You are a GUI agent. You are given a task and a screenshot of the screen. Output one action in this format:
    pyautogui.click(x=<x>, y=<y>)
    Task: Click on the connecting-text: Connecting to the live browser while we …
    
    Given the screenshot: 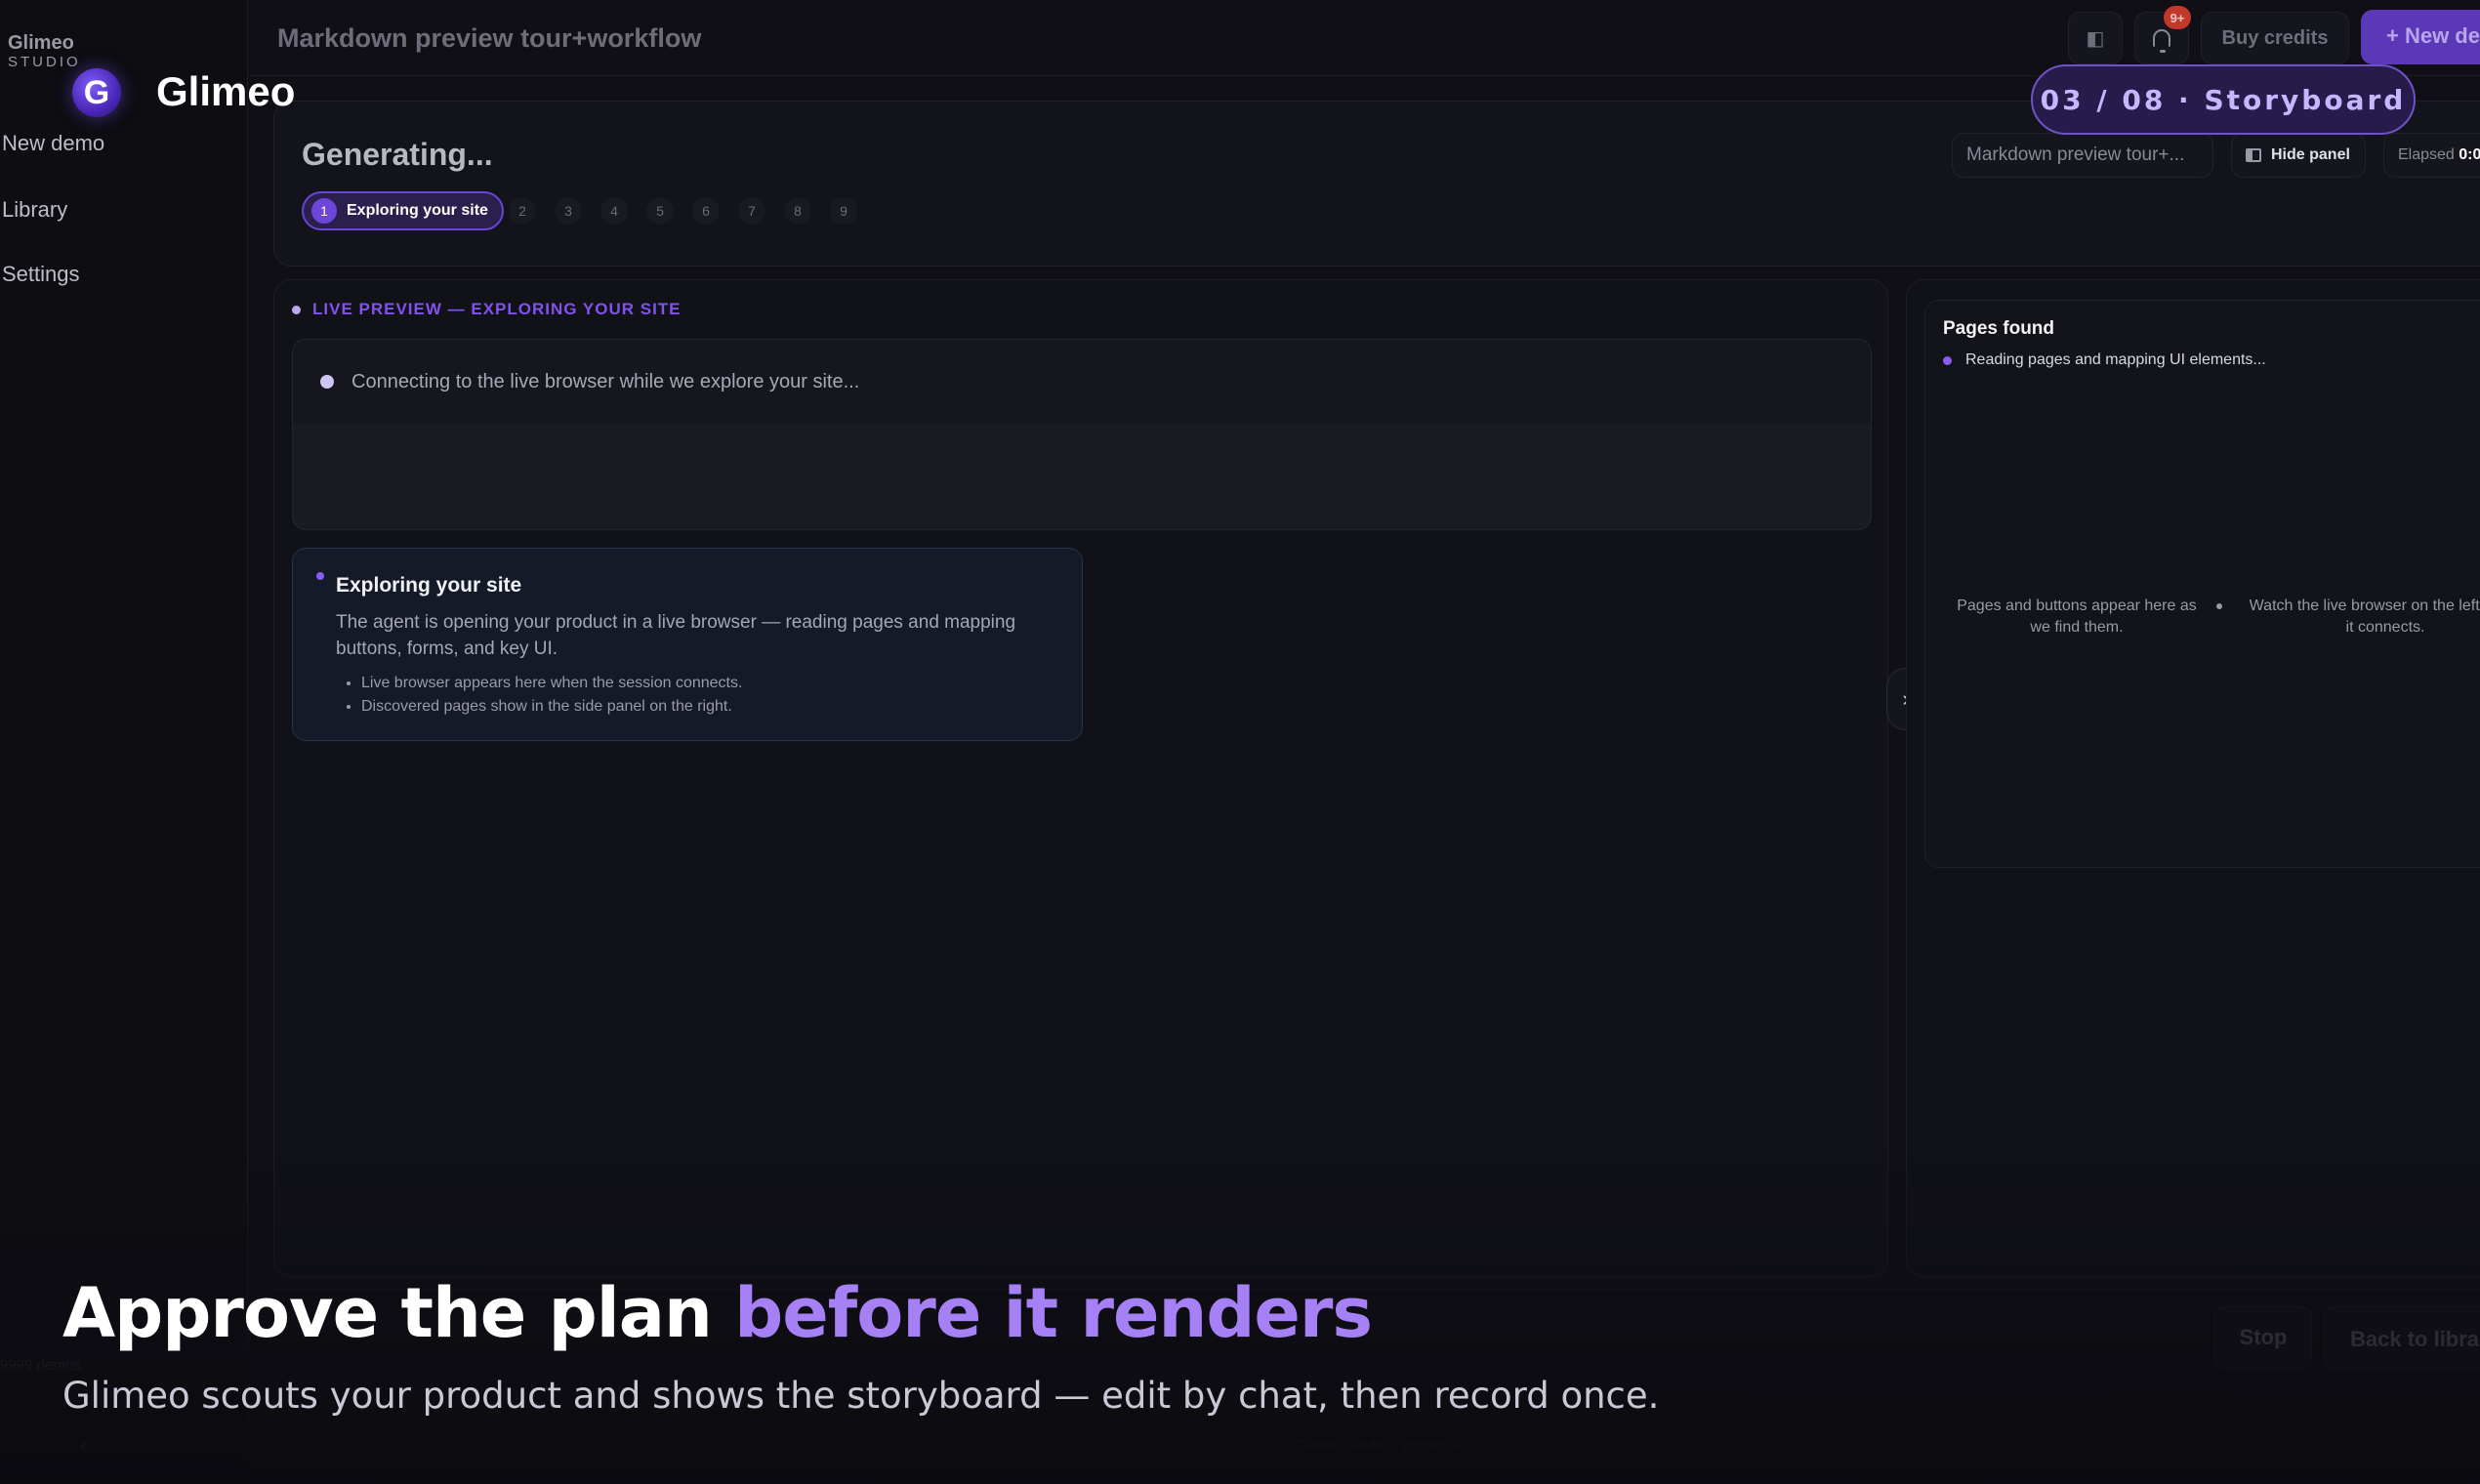 What is the action you would take?
    pyautogui.click(x=605, y=381)
    